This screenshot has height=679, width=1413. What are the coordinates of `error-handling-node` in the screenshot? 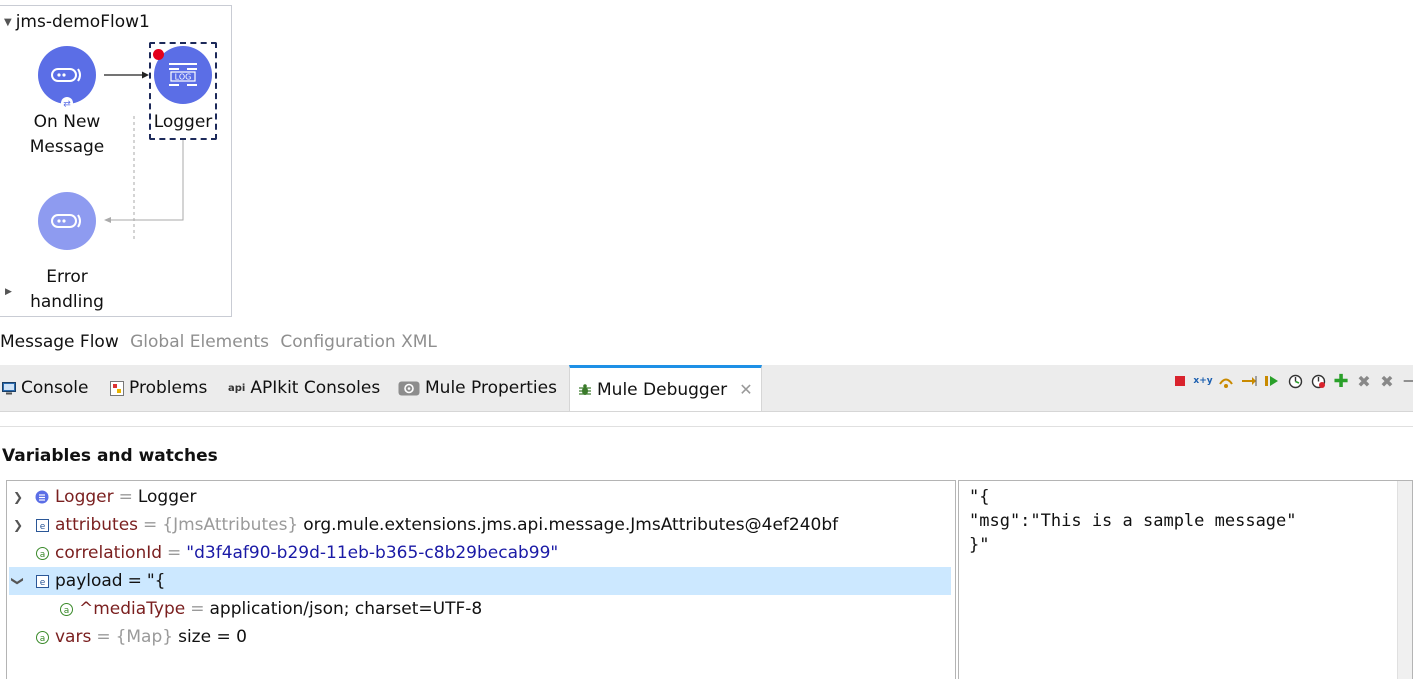 It's located at (67, 221).